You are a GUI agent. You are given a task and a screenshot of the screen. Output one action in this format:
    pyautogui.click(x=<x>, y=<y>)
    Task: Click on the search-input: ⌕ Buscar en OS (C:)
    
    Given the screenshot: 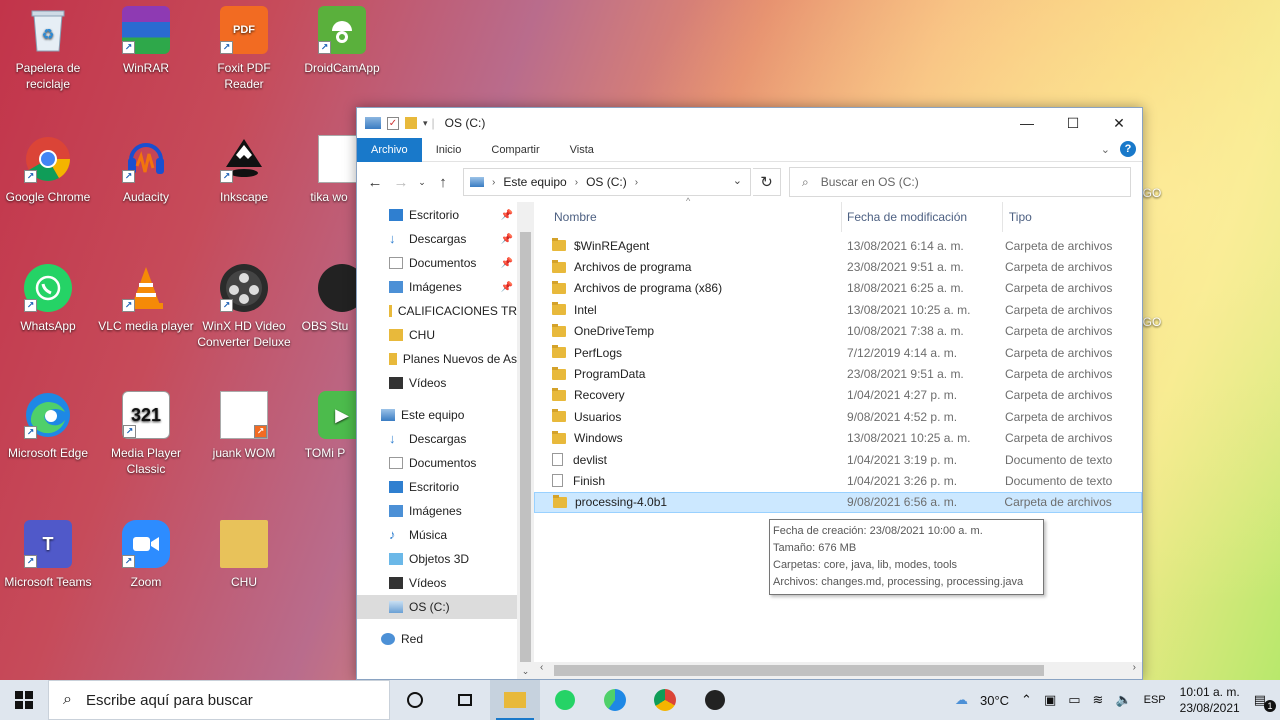 What is the action you would take?
    pyautogui.click(x=960, y=182)
    